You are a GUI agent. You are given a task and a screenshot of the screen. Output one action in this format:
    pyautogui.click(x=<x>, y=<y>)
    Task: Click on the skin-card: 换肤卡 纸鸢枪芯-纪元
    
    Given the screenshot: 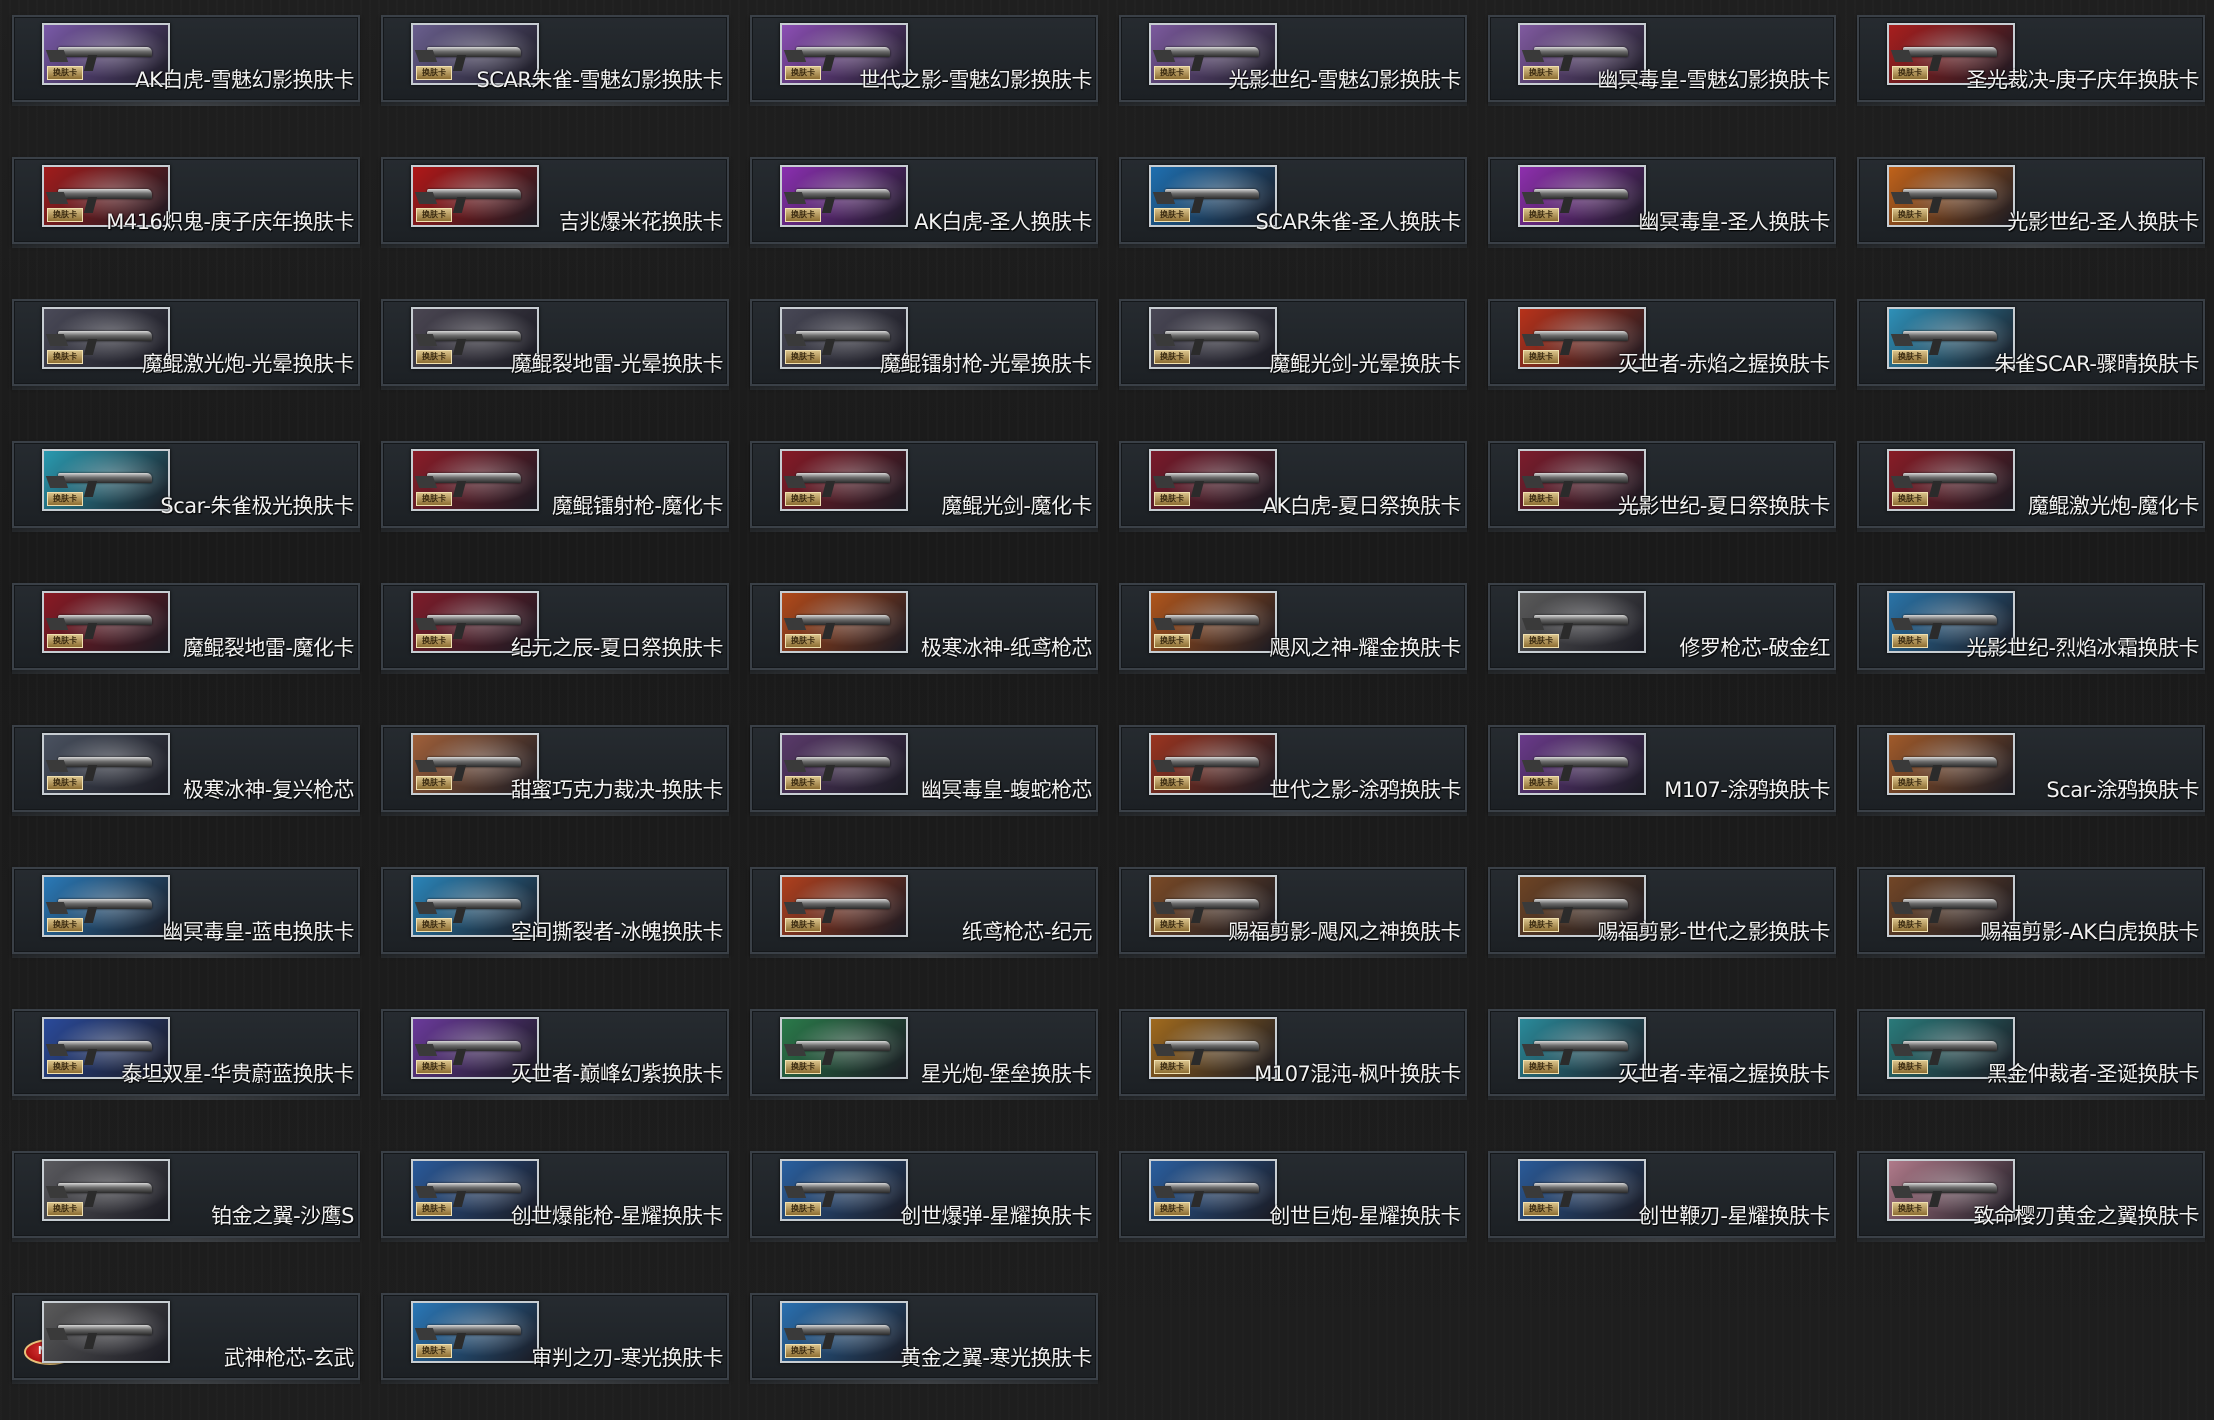 What is the action you would take?
    pyautogui.click(x=924, y=912)
    